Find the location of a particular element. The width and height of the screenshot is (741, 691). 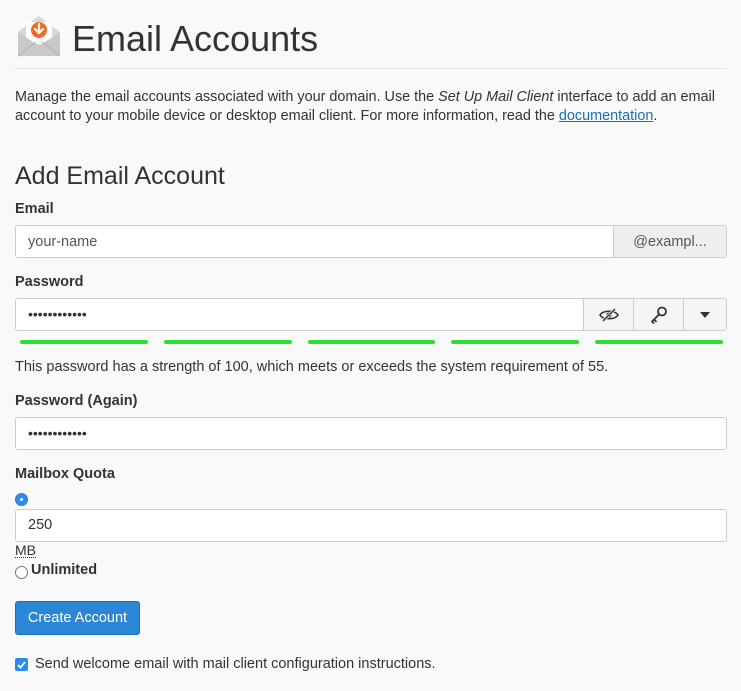

password-input-group: •••••••••••• is located at coordinates (371, 314).